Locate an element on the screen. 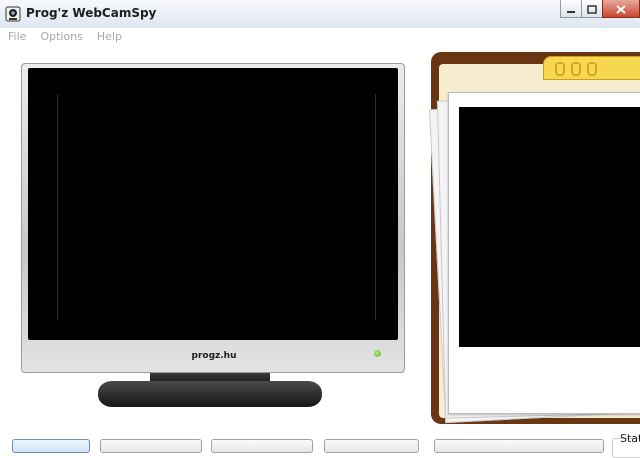 The image size is (640, 458). minimize-icon is located at coordinates (571, 9).